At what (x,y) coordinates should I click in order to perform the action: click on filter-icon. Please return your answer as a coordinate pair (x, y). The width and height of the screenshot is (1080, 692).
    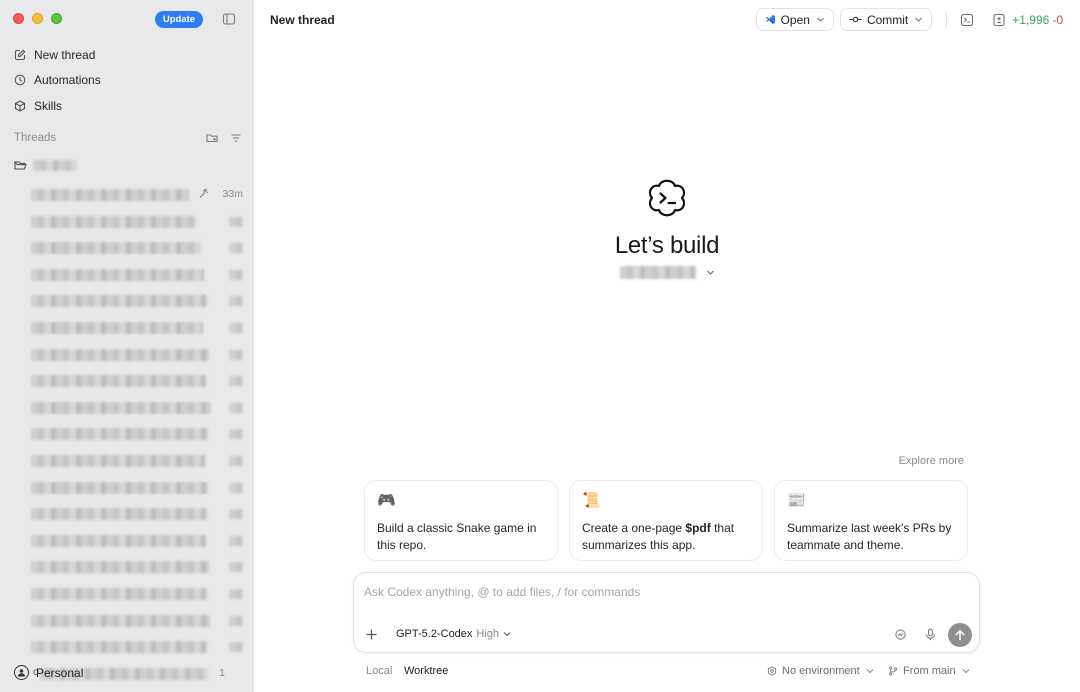
    Looking at the image, I should click on (236, 138).